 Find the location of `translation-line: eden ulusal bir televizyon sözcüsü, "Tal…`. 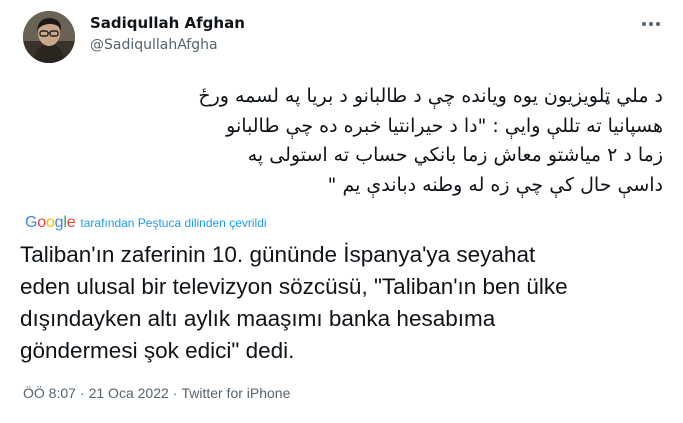

translation-line: eden ulusal bir televizyon sözcüsü, "Tal… is located at coordinates (294, 286).